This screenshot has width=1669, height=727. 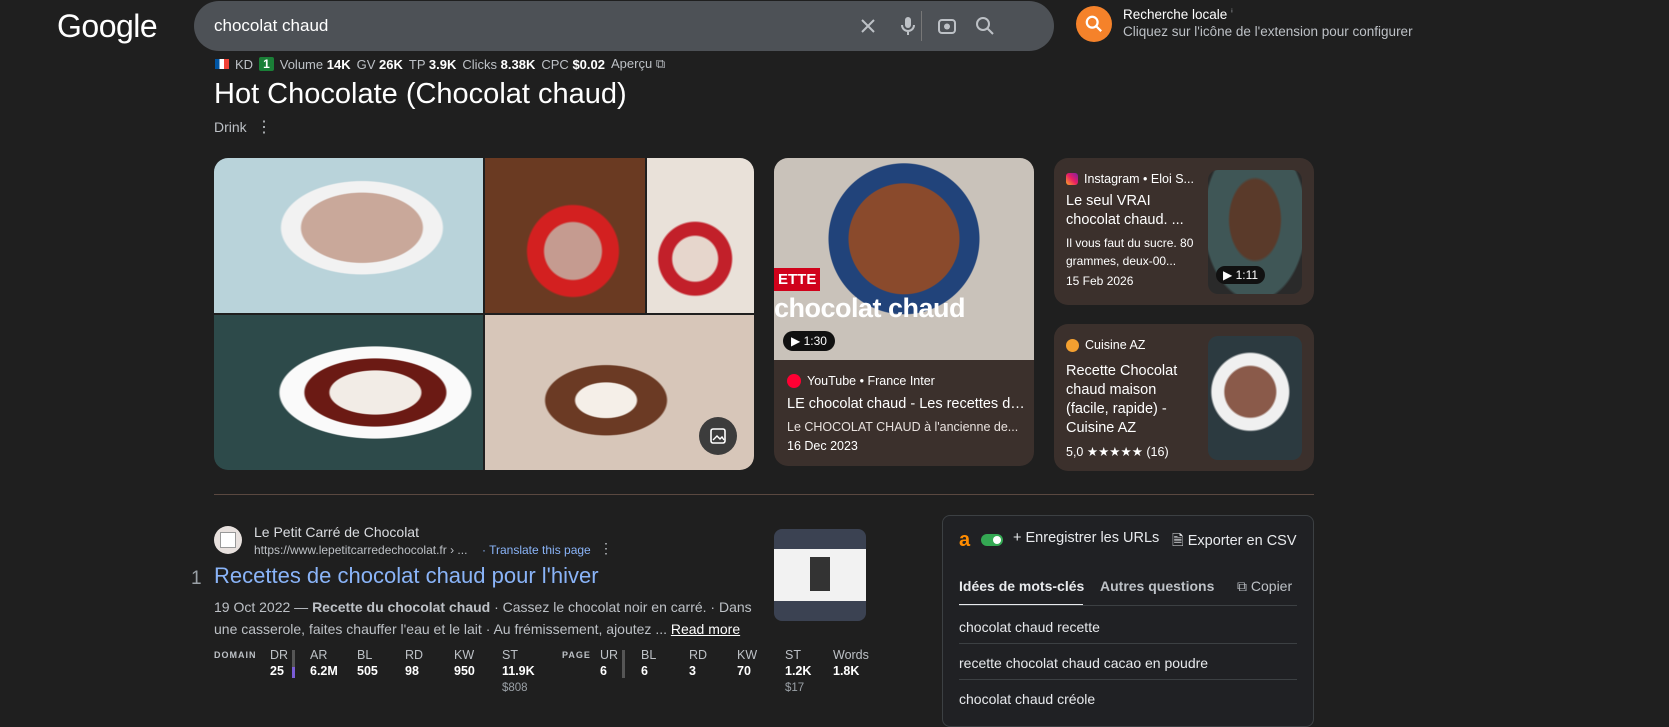 What do you see at coordinates (1234, 542) in the screenshot?
I see `export-csv-button: 🗎 Exporter en CSV` at bounding box center [1234, 542].